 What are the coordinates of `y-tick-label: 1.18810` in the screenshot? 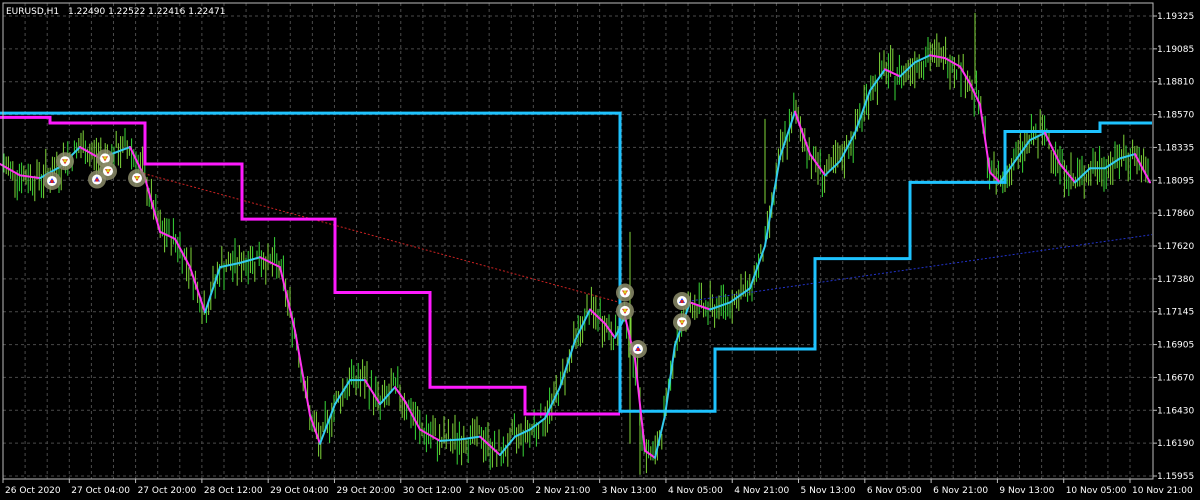 It's located at (1175, 83).